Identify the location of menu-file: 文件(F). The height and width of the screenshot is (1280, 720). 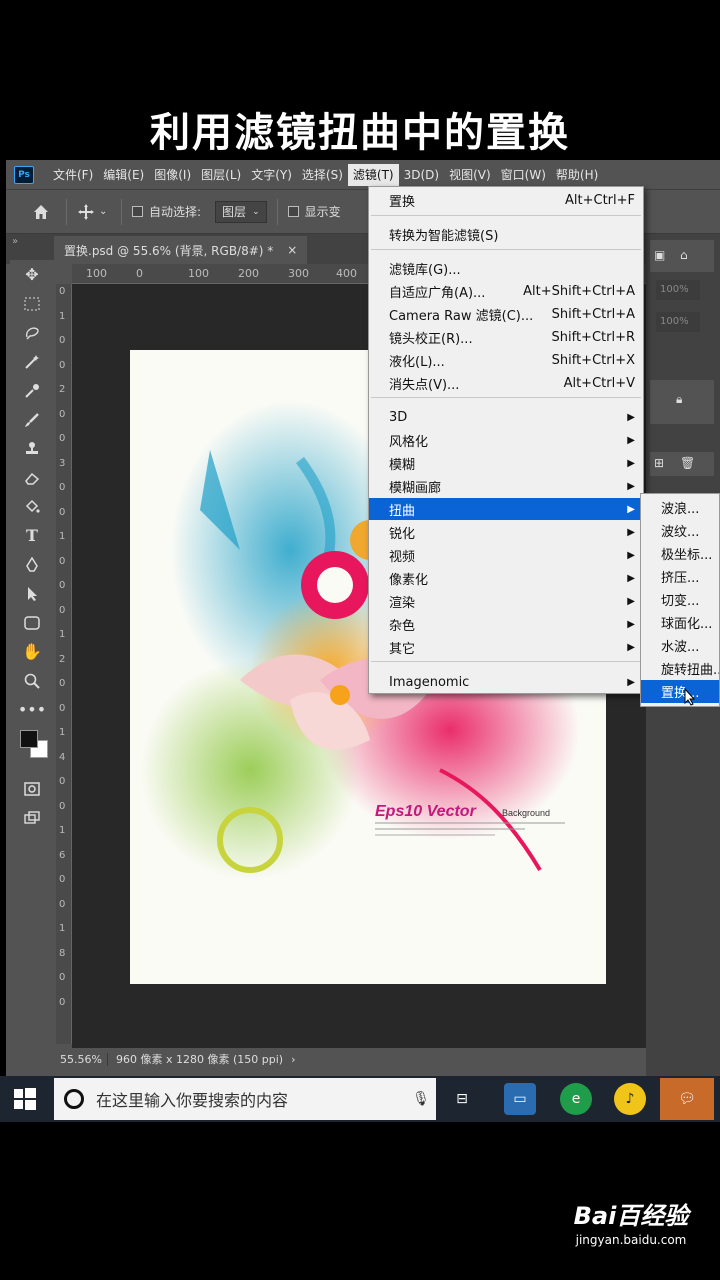
(73, 175).